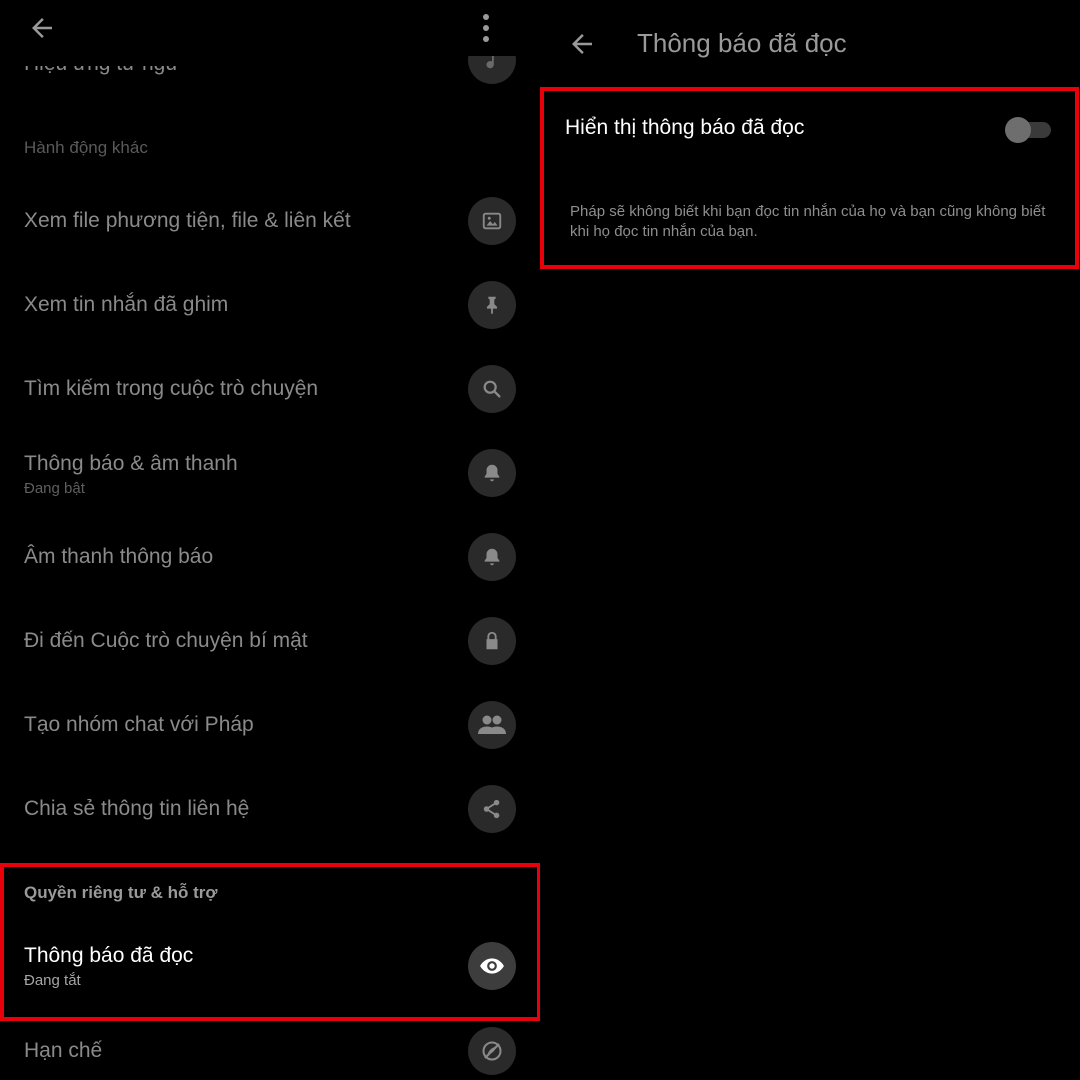 The image size is (1080, 1080). What do you see at coordinates (1018, 130) in the screenshot?
I see `toggle-thumb` at bounding box center [1018, 130].